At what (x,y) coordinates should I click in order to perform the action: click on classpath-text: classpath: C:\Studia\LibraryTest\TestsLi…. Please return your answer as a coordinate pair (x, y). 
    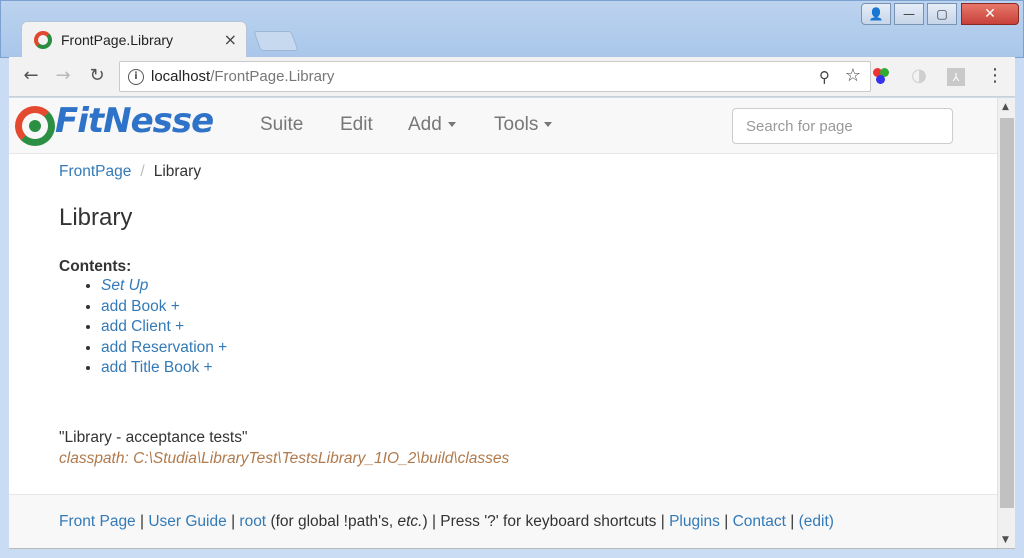
    Looking at the image, I should click on (284, 458).